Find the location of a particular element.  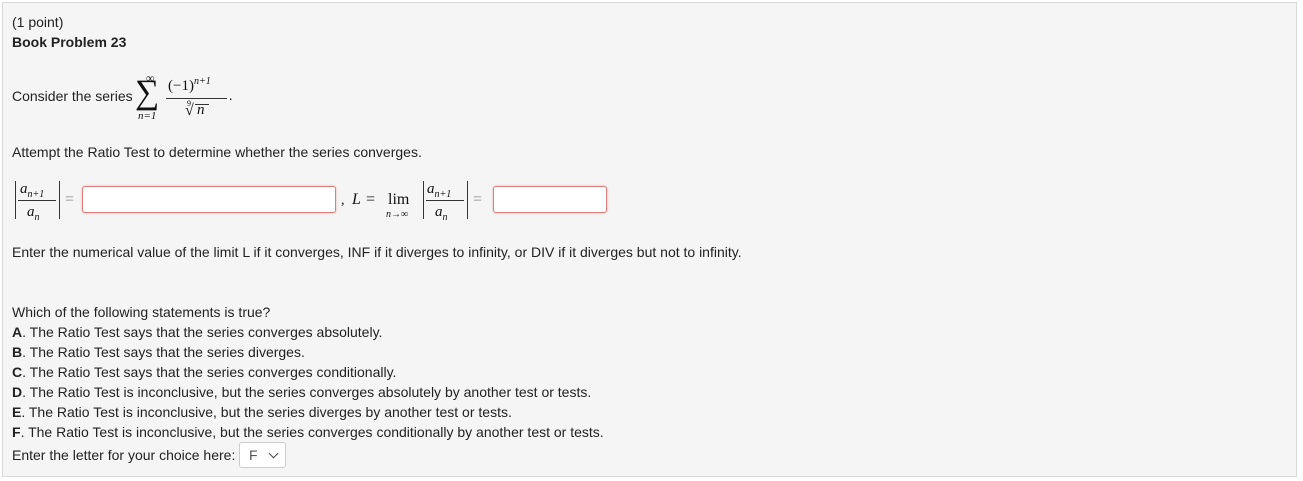

option-letter: D is located at coordinates (17, 392).